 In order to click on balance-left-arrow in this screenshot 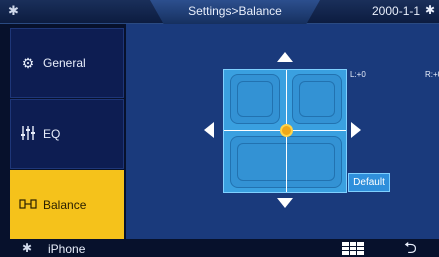, I will do `click(209, 130)`.